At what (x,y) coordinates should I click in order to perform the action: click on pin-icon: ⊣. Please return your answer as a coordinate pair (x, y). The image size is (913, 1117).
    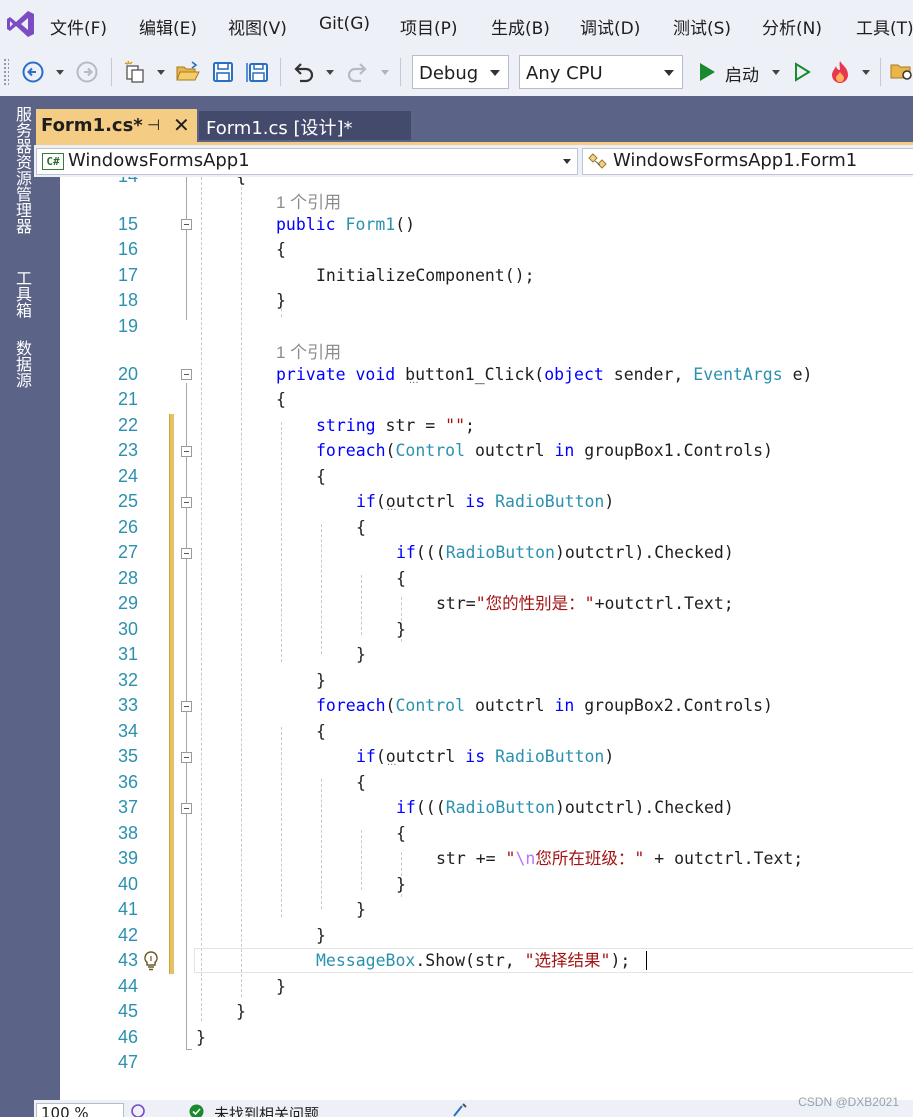
    Looking at the image, I should click on (153, 125).